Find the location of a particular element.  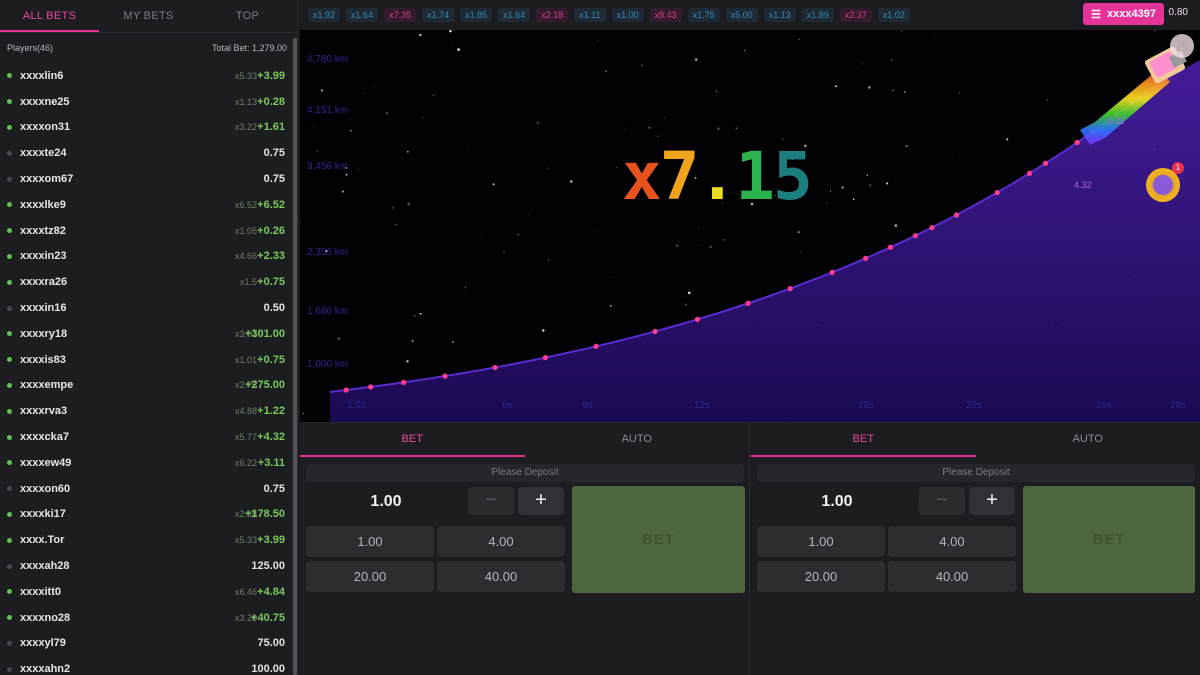

cashout-label: 5.11 is located at coordinates (1116, 121).